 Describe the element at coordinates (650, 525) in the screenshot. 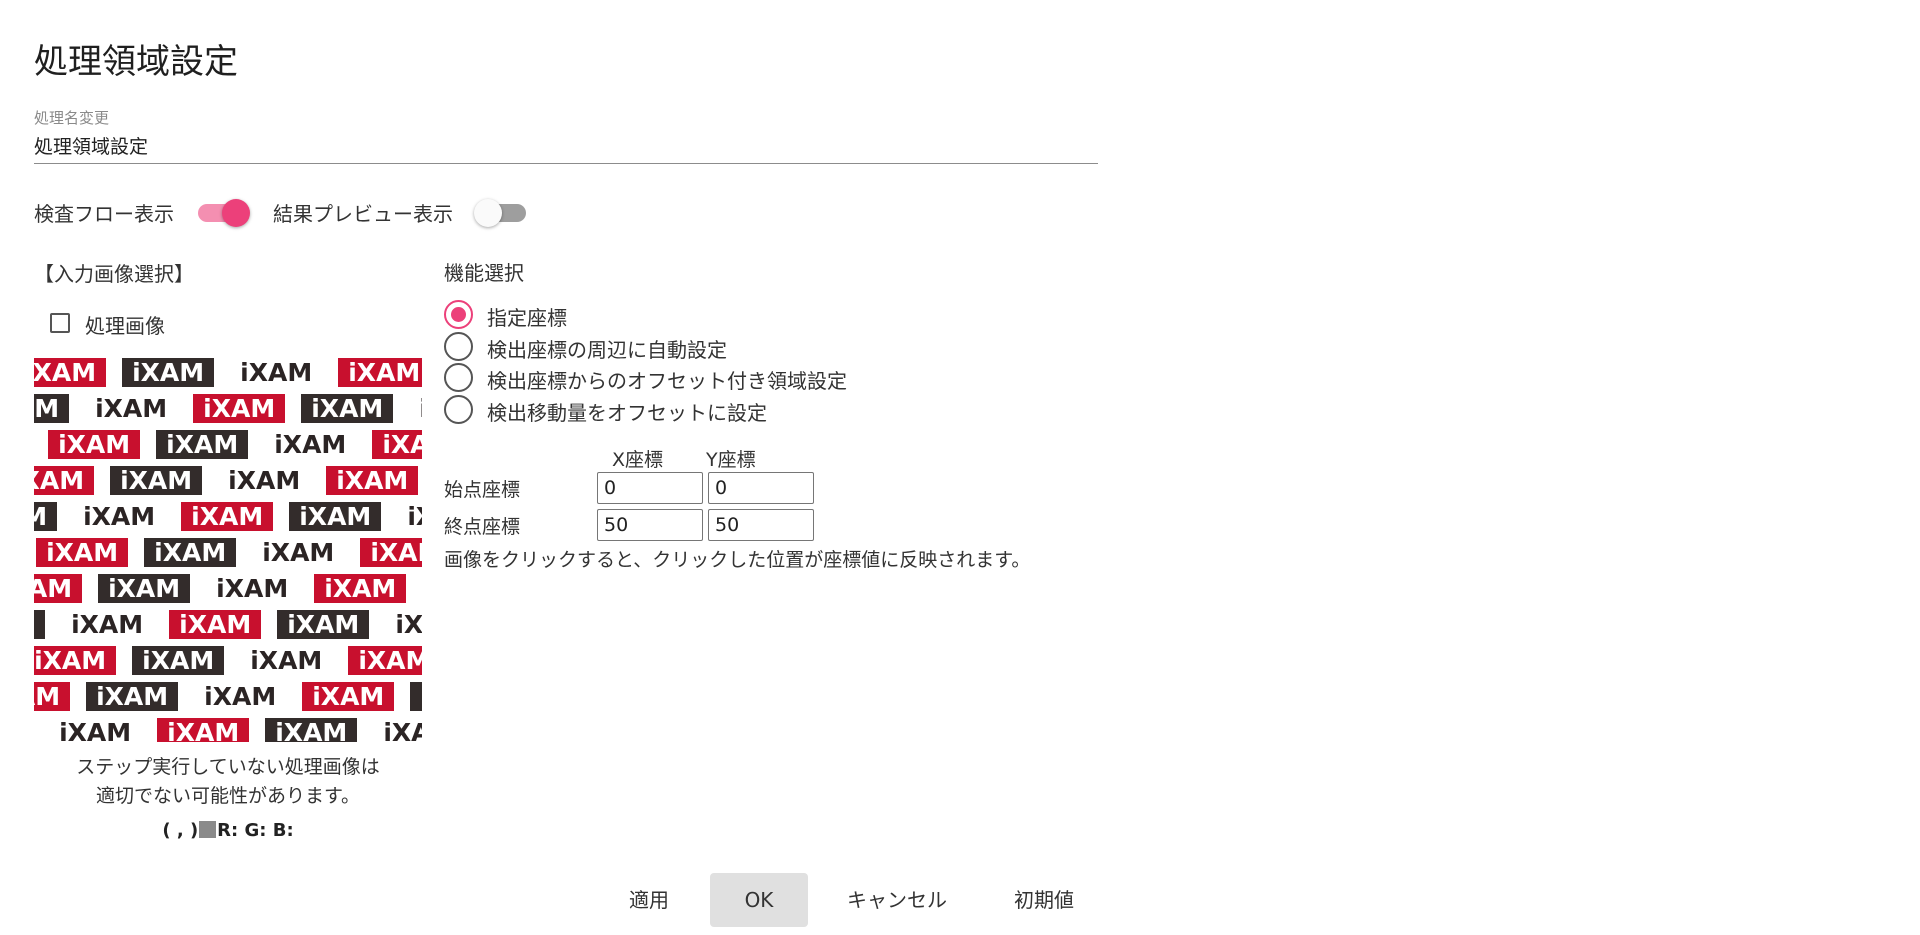

I see `end-x-input` at that location.